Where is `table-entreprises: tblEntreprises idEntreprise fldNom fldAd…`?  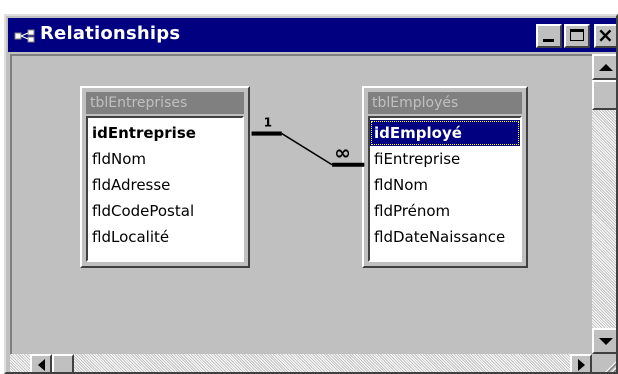
table-entreprises: tblEntreprises idEntreprise fldNom fldAd… is located at coordinates (165, 177).